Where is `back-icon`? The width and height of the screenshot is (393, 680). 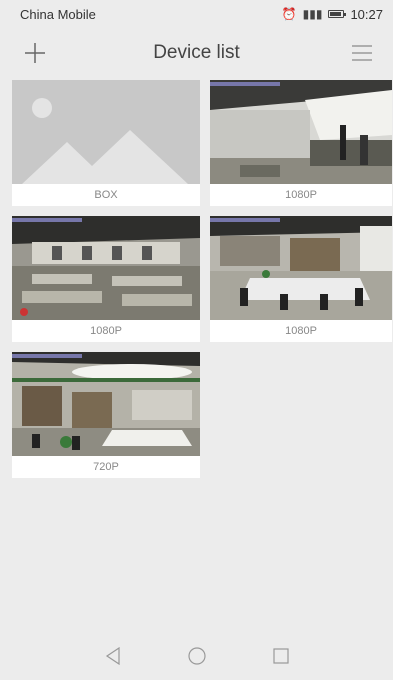 back-icon is located at coordinates (112, 656).